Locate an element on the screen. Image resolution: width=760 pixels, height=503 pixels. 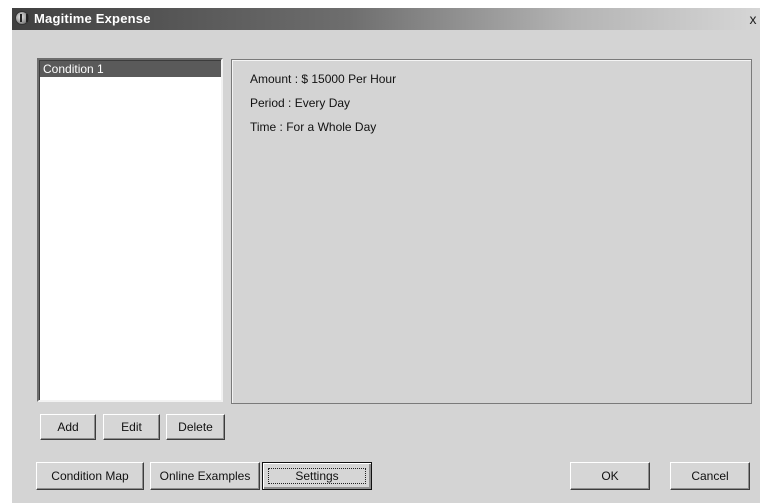
settings-button: Settings is located at coordinates (317, 476).